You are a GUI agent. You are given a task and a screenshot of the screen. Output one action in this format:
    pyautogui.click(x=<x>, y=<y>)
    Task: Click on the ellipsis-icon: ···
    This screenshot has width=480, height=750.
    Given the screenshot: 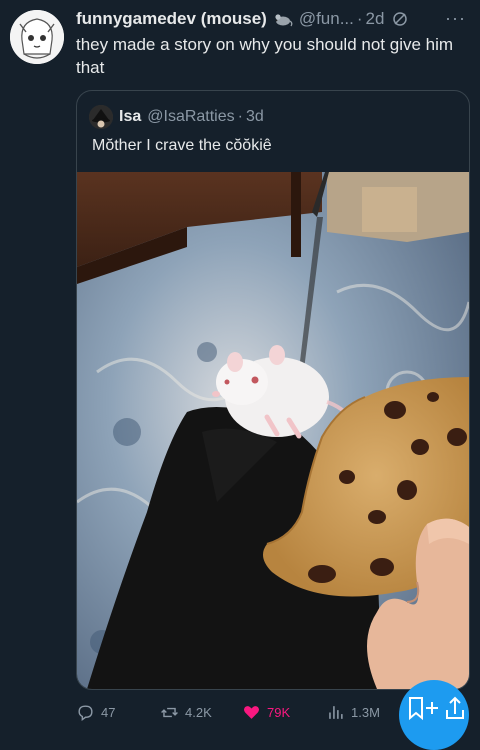 What is the action you would take?
    pyautogui.click(x=455, y=18)
    